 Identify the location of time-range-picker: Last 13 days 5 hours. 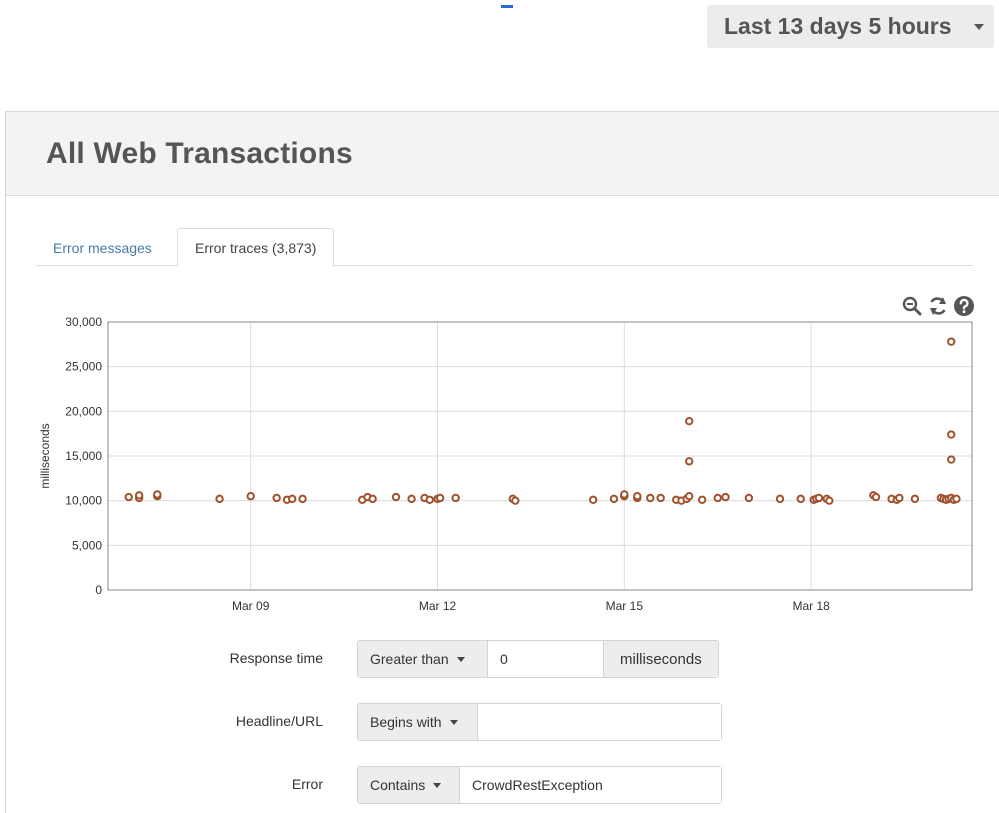
(850, 26).